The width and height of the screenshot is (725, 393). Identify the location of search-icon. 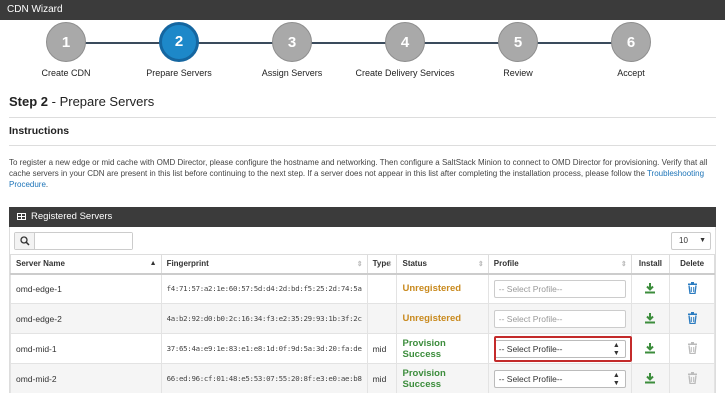
(25, 241).